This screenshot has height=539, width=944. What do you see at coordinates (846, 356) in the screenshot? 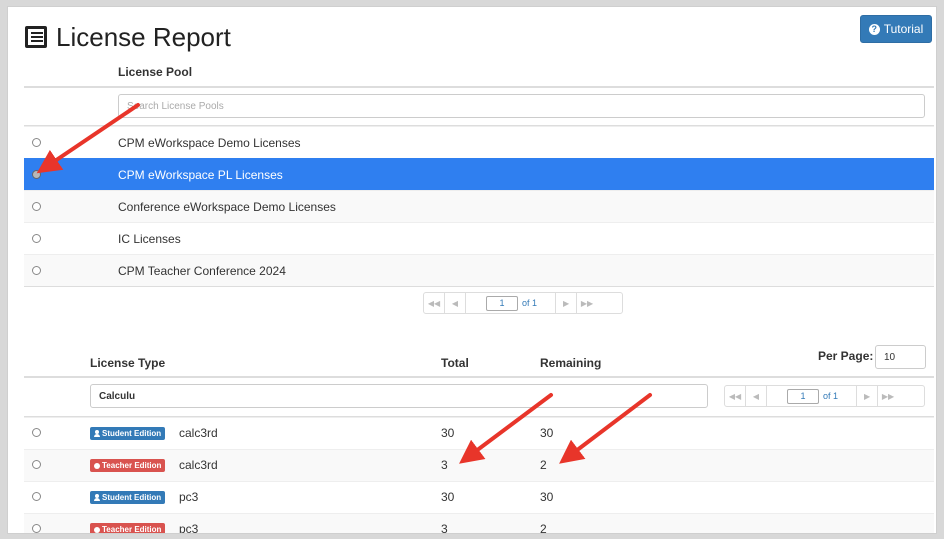
I see `per-page-label: Per Page:` at bounding box center [846, 356].